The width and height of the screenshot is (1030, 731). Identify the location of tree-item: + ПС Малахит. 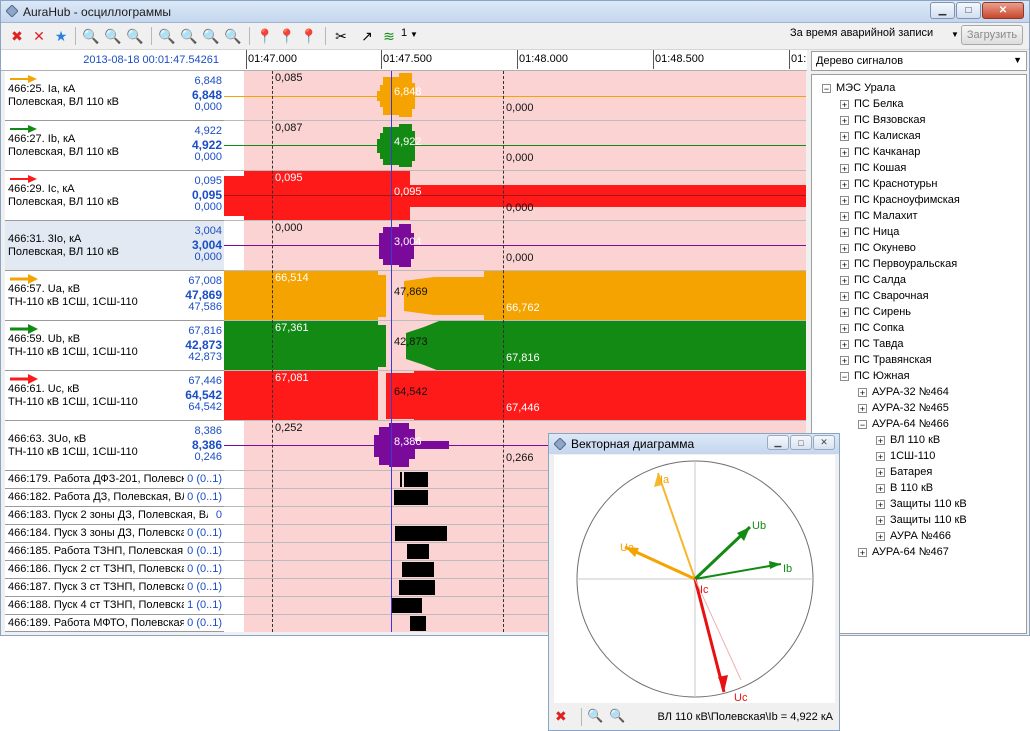
(879, 216).